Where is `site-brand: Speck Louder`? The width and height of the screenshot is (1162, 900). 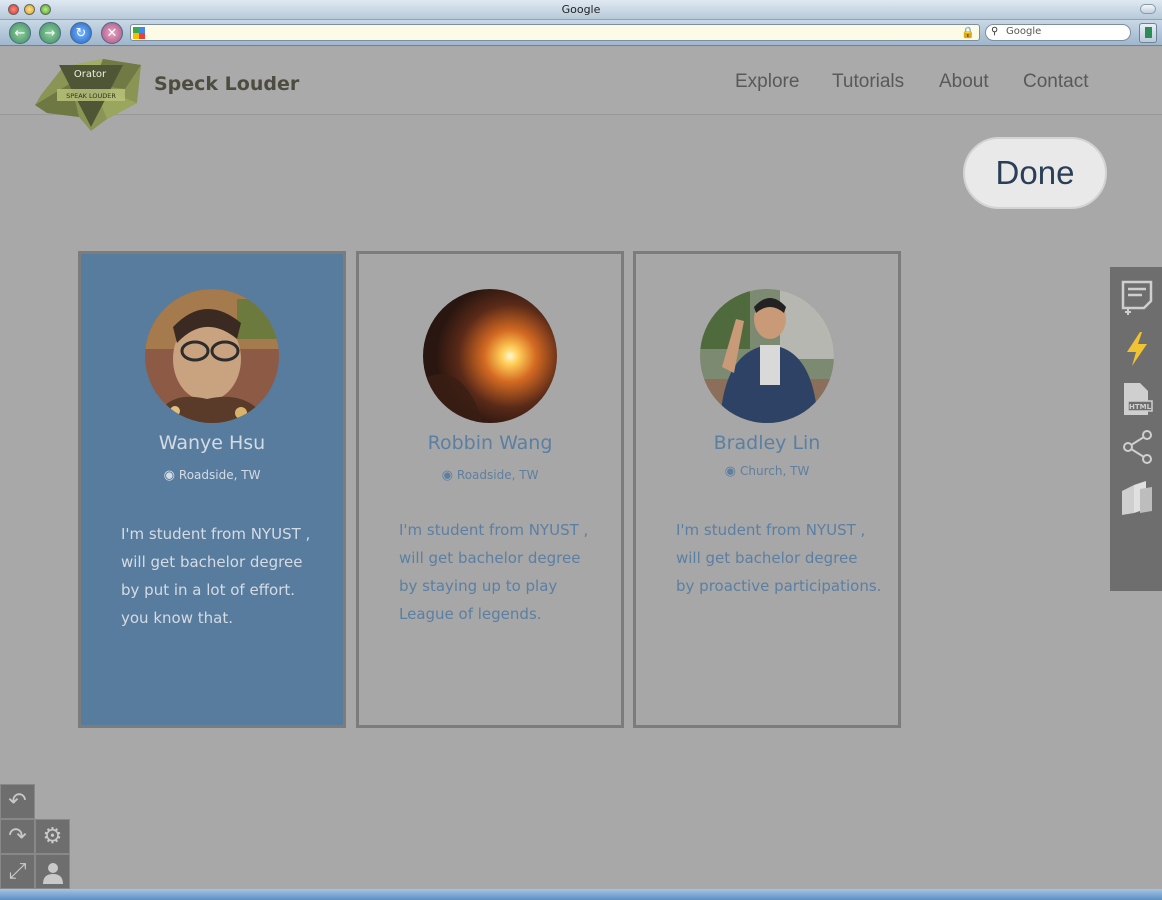 site-brand: Speck Louder is located at coordinates (226, 84).